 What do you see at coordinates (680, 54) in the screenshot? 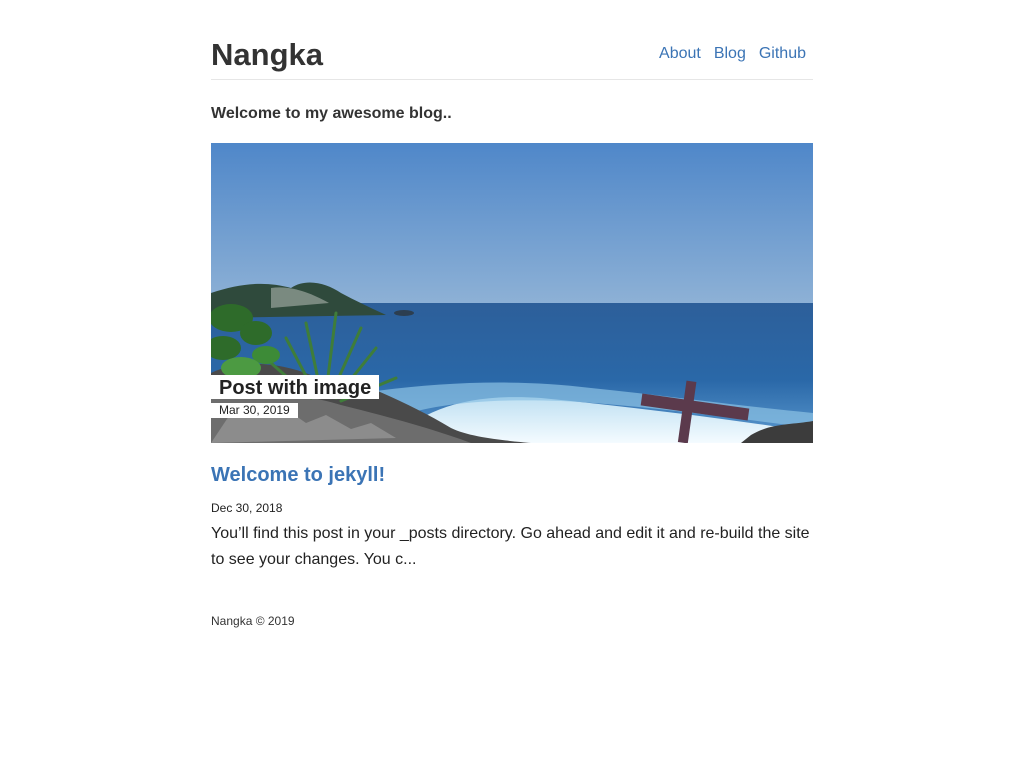
I see `nav-link-about: About` at bounding box center [680, 54].